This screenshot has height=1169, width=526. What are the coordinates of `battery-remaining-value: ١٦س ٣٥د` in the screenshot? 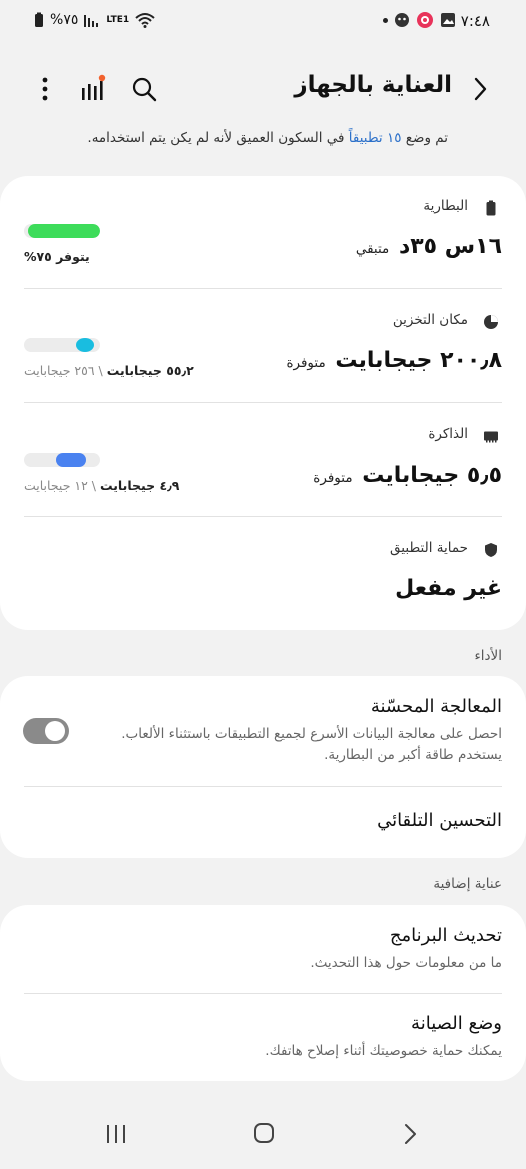 It's located at (450, 246).